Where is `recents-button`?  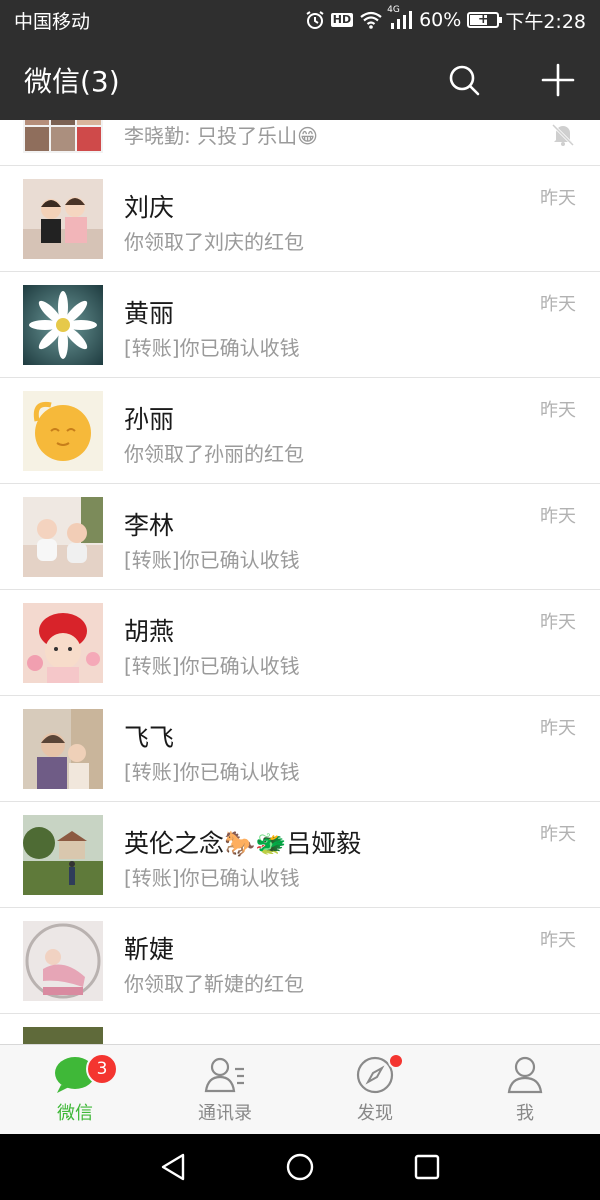 recents-button is located at coordinates (427, 1167).